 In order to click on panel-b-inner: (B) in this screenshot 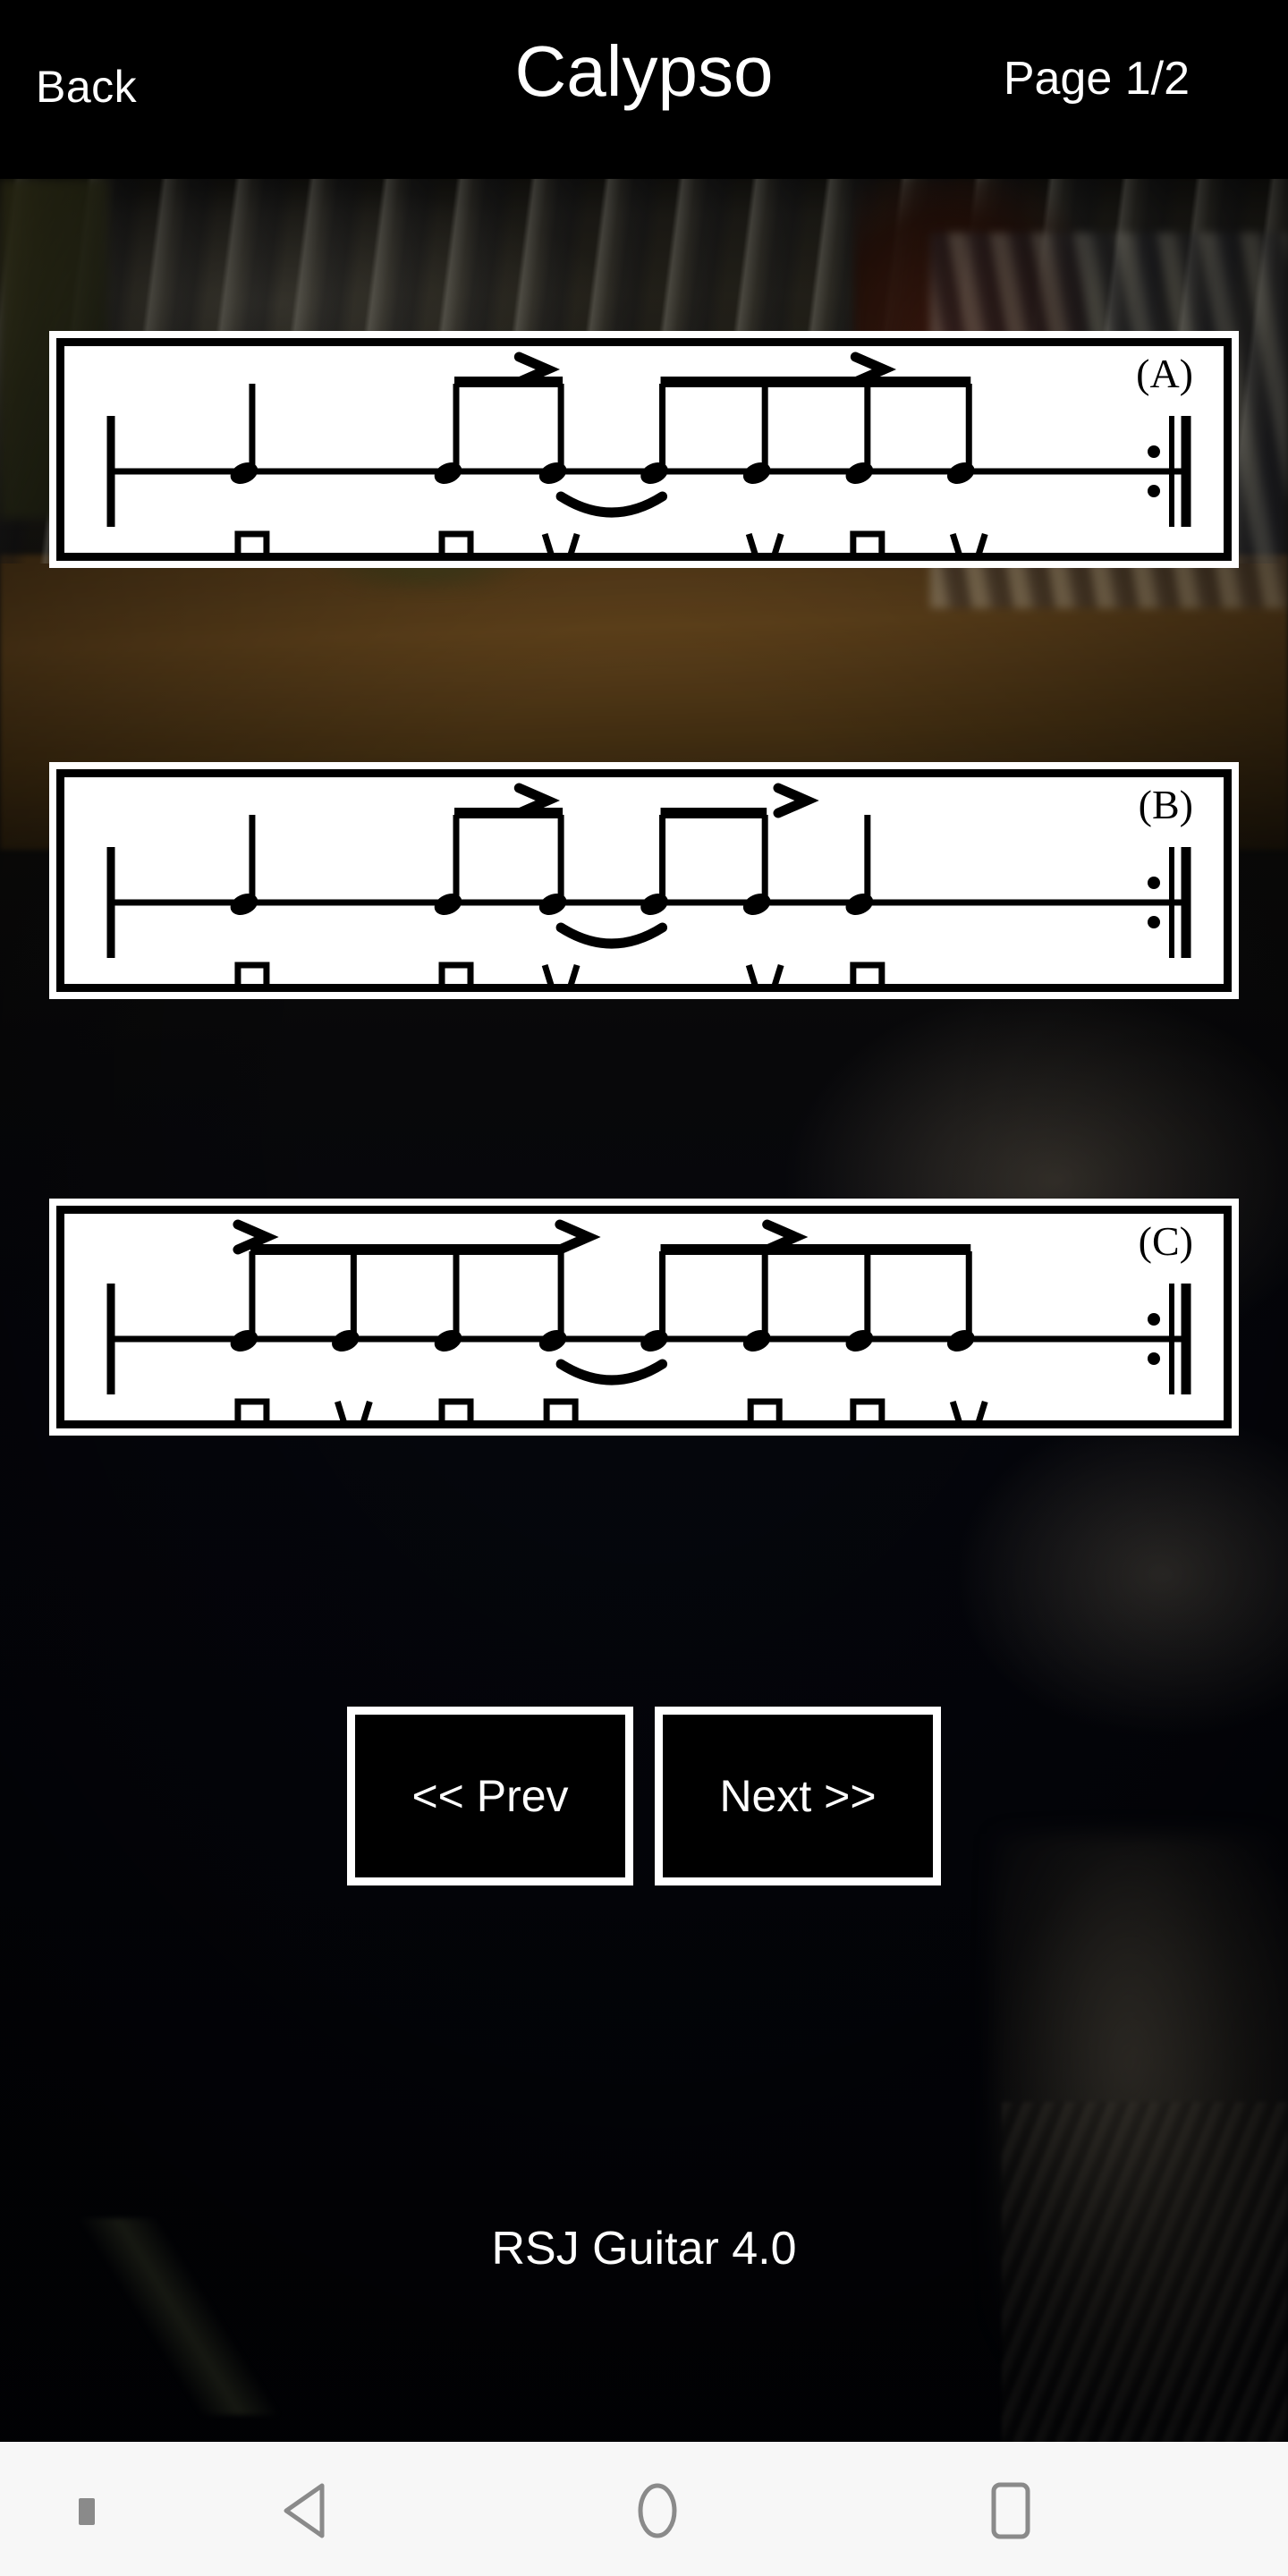, I will do `click(644, 880)`.